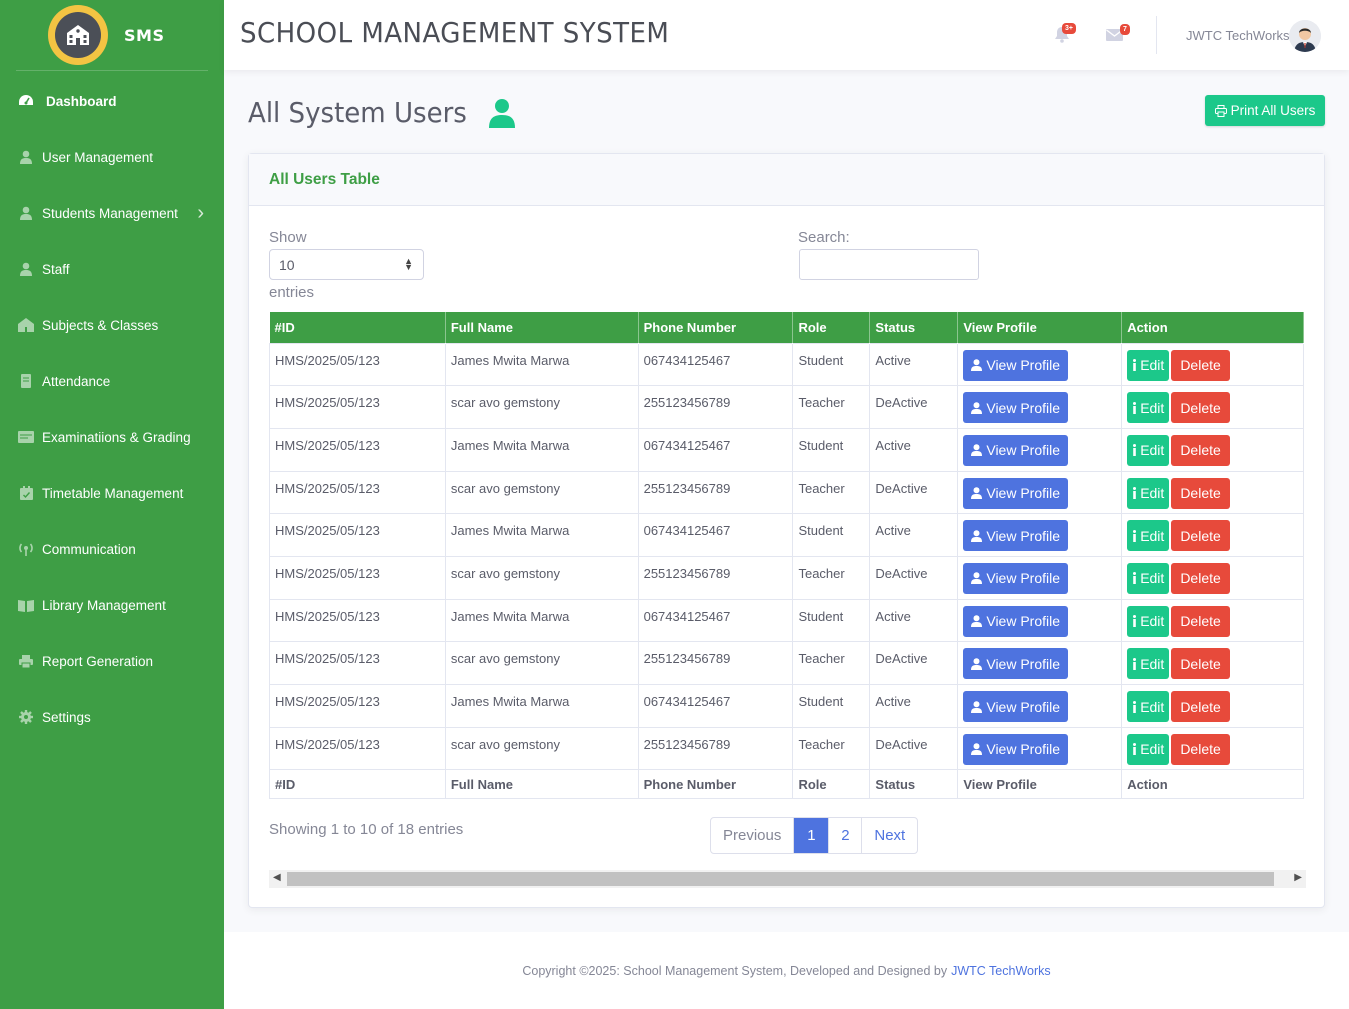 This screenshot has width=1349, height=1009. I want to click on footer-link: JWTC TechWorks, so click(1001, 971).